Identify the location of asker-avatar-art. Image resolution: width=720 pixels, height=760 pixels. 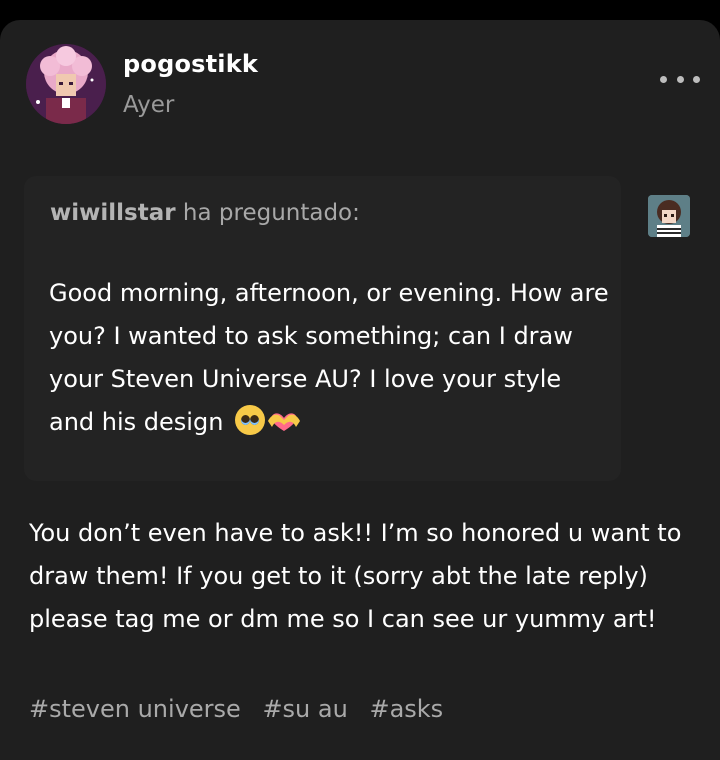
(669, 216).